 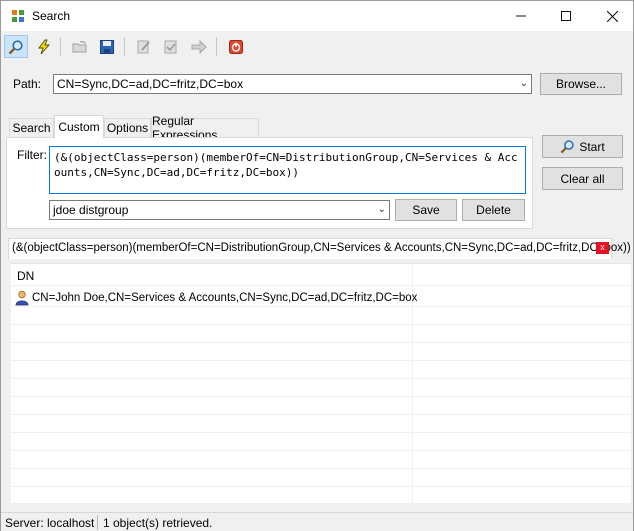 What do you see at coordinates (97, 522) in the screenshot?
I see `status-separator` at bounding box center [97, 522].